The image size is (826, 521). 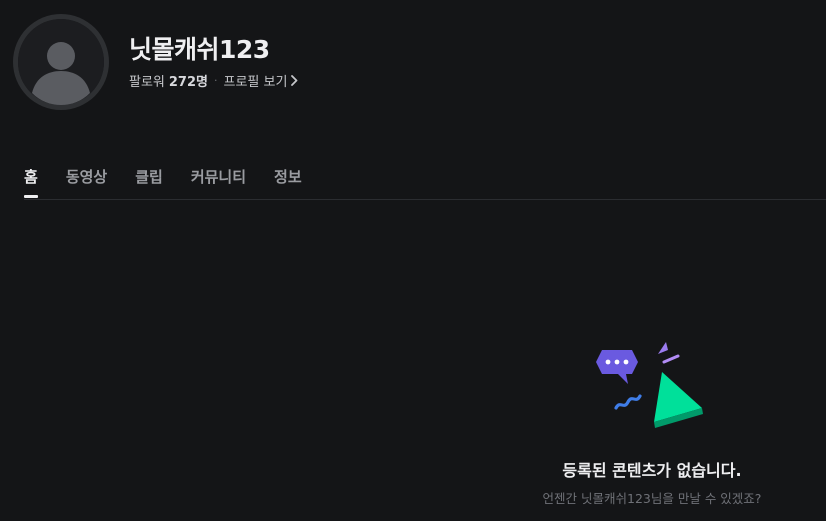 What do you see at coordinates (294, 80) in the screenshot?
I see `chevron-right-icon` at bounding box center [294, 80].